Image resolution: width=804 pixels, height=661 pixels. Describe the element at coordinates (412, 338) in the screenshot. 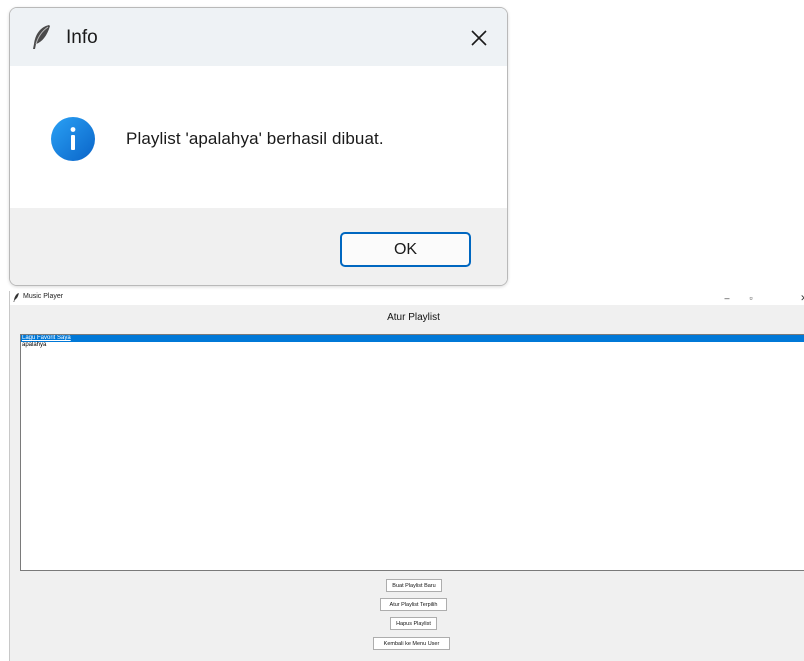

I see `playlist-item: Lagu Favorit Saya` at that location.